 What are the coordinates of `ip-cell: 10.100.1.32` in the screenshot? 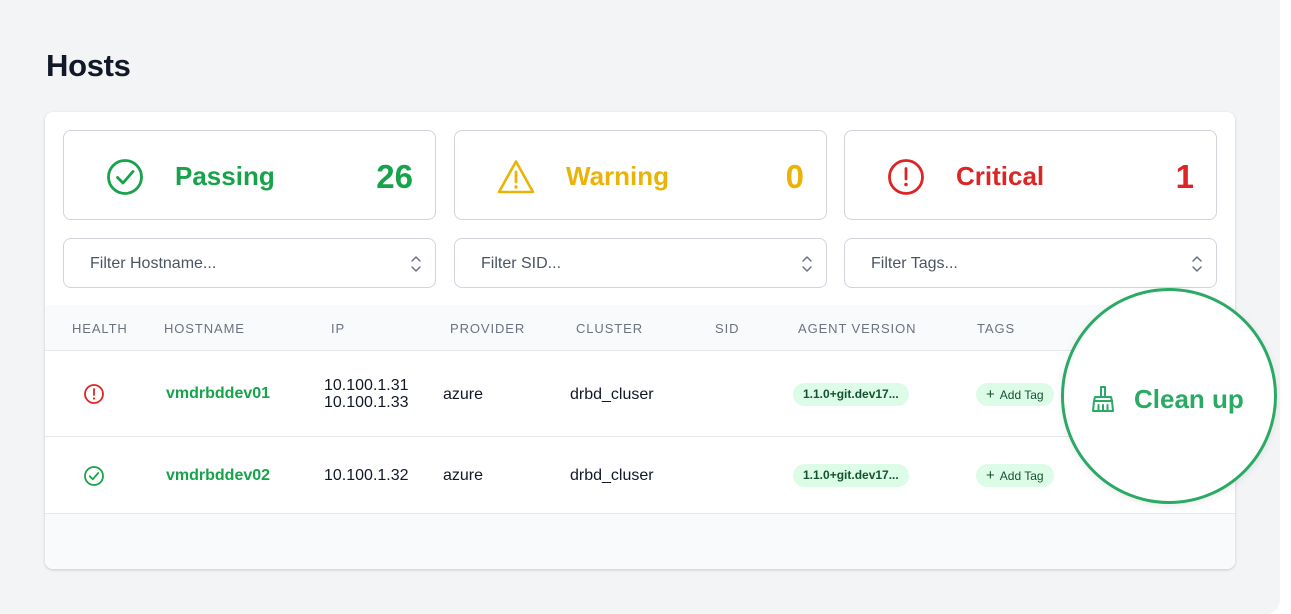 It's located at (366, 475).